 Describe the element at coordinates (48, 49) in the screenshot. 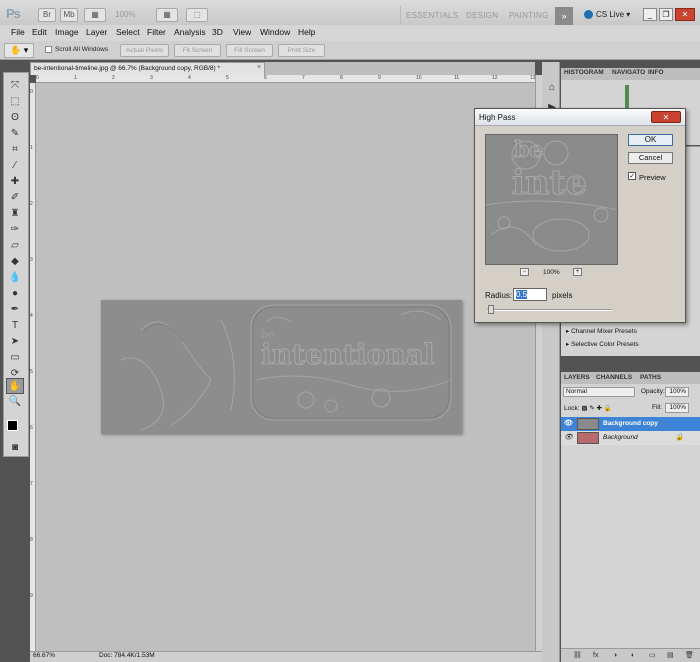

I see `scroll-all-windows-checkbox` at that location.